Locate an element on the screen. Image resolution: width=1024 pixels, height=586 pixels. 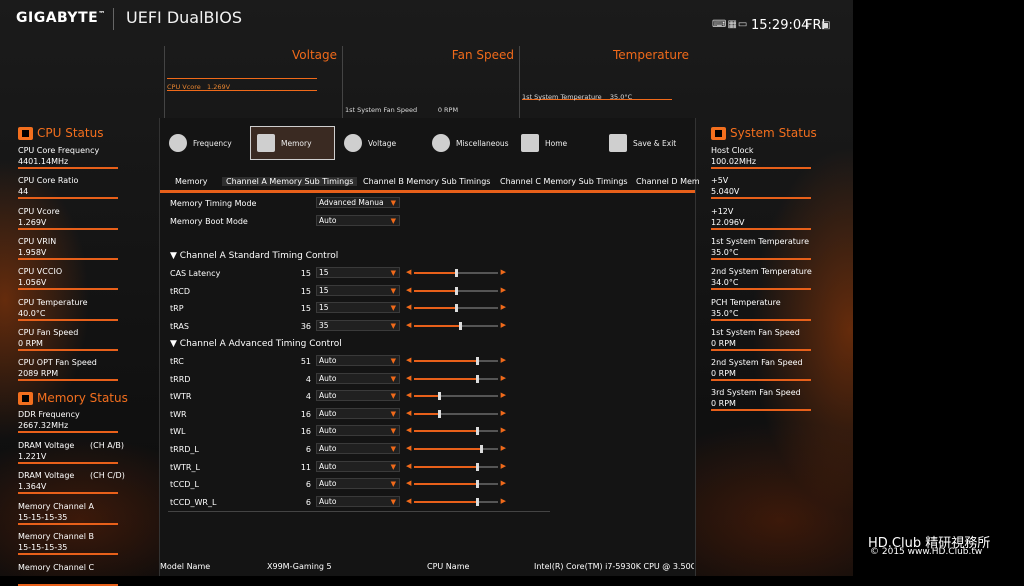
nav-frequency: Frequency is located at coordinates (205, 143).